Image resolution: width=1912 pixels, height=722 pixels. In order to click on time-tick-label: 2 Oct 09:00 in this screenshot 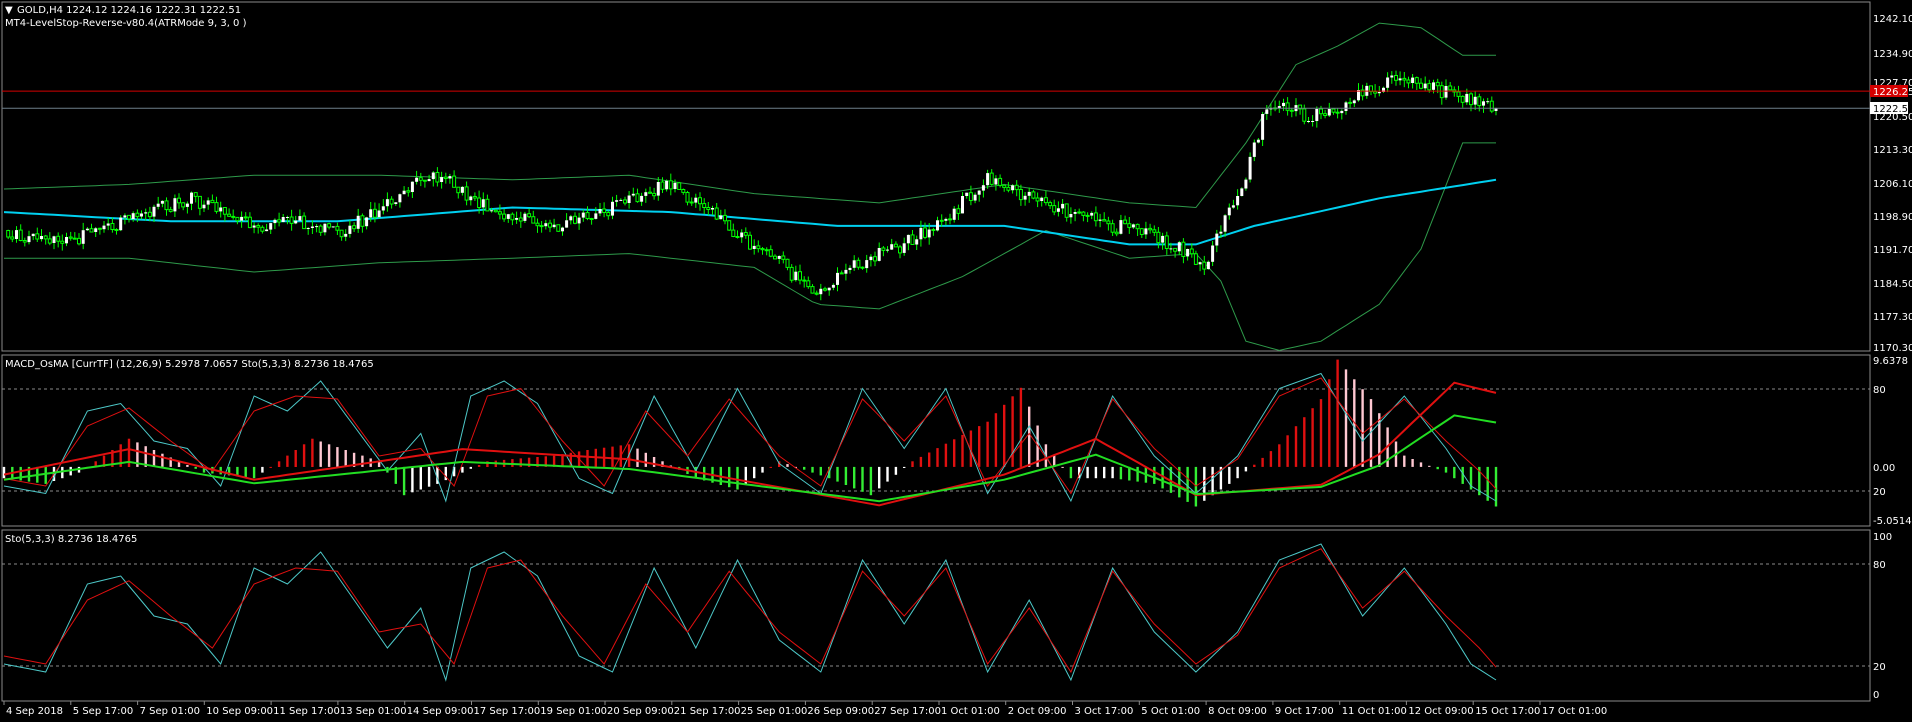, I will do `click(1037, 711)`.